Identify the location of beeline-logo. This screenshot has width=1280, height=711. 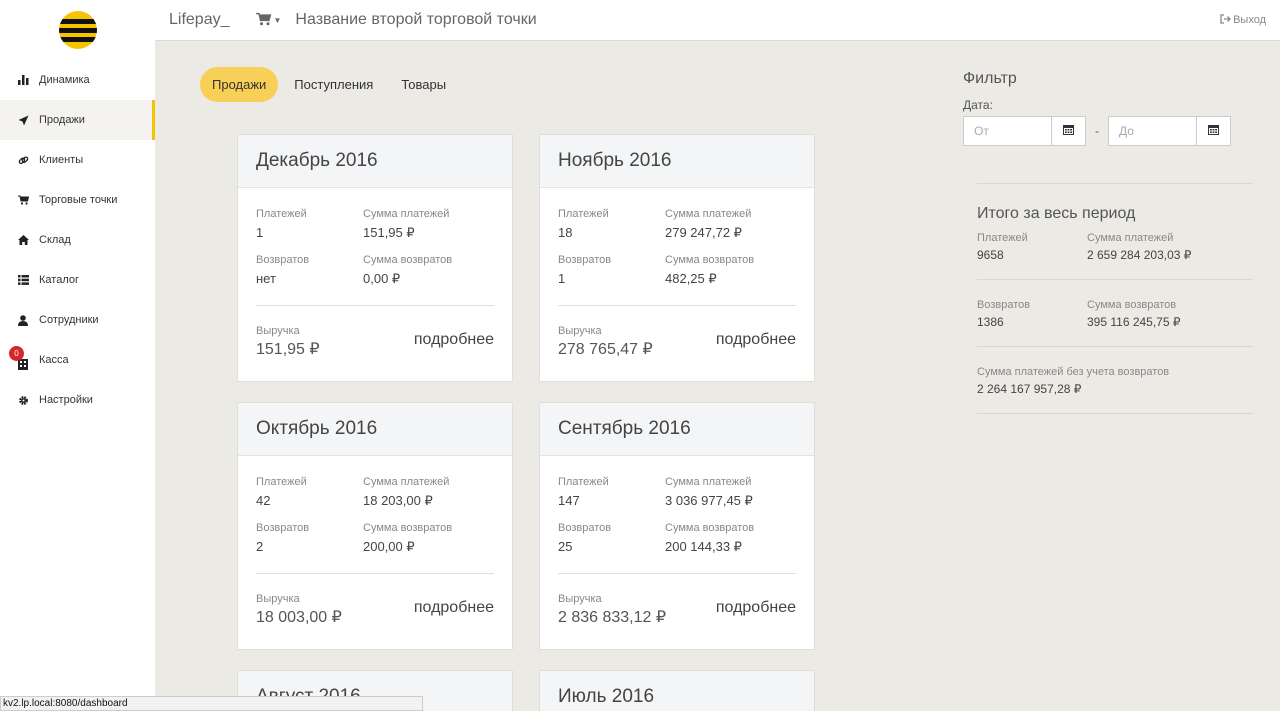
(77, 30).